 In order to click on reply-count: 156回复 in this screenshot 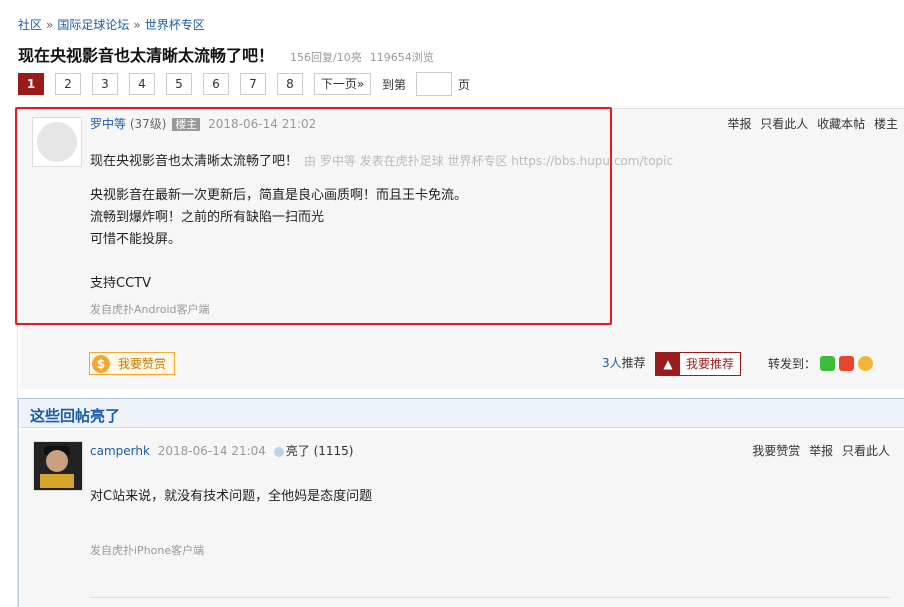, I will do `click(312, 57)`.